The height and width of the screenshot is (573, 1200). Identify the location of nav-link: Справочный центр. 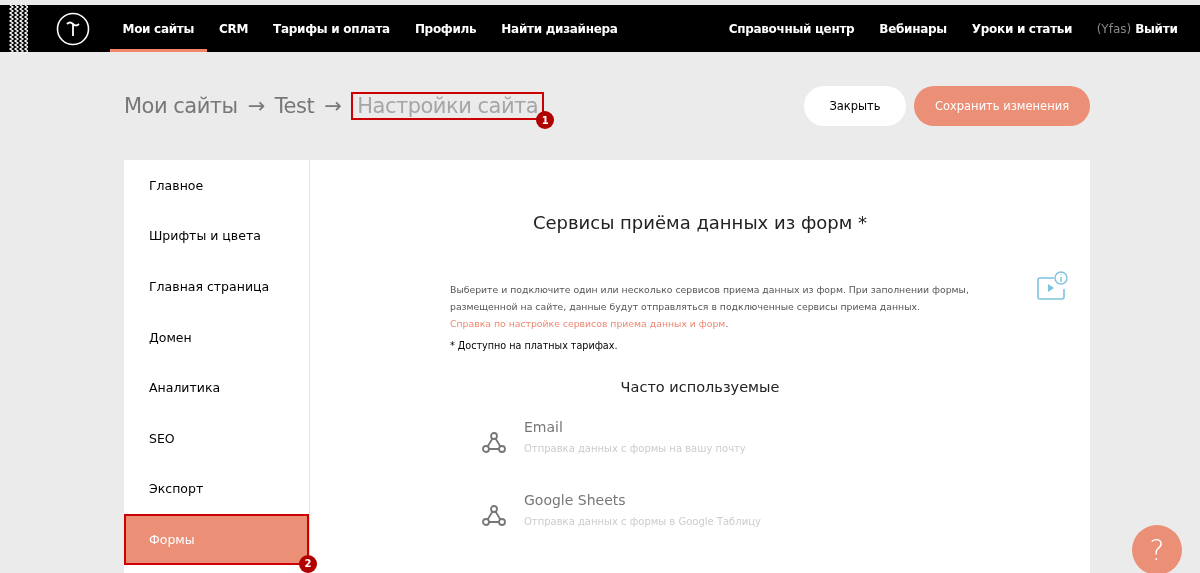
(791, 28).